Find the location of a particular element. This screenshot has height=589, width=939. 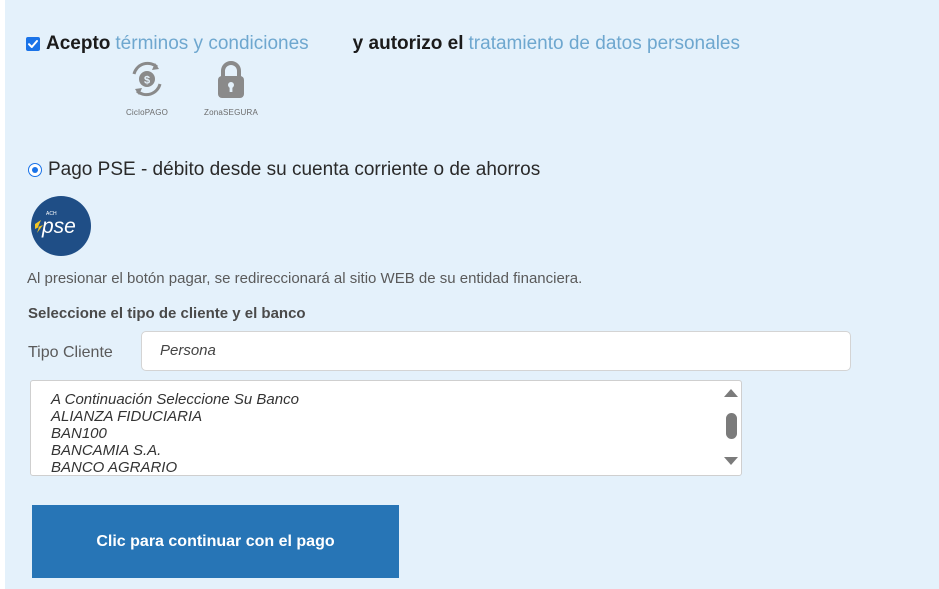

client-type-label: Tipo Cliente is located at coordinates (70, 352).